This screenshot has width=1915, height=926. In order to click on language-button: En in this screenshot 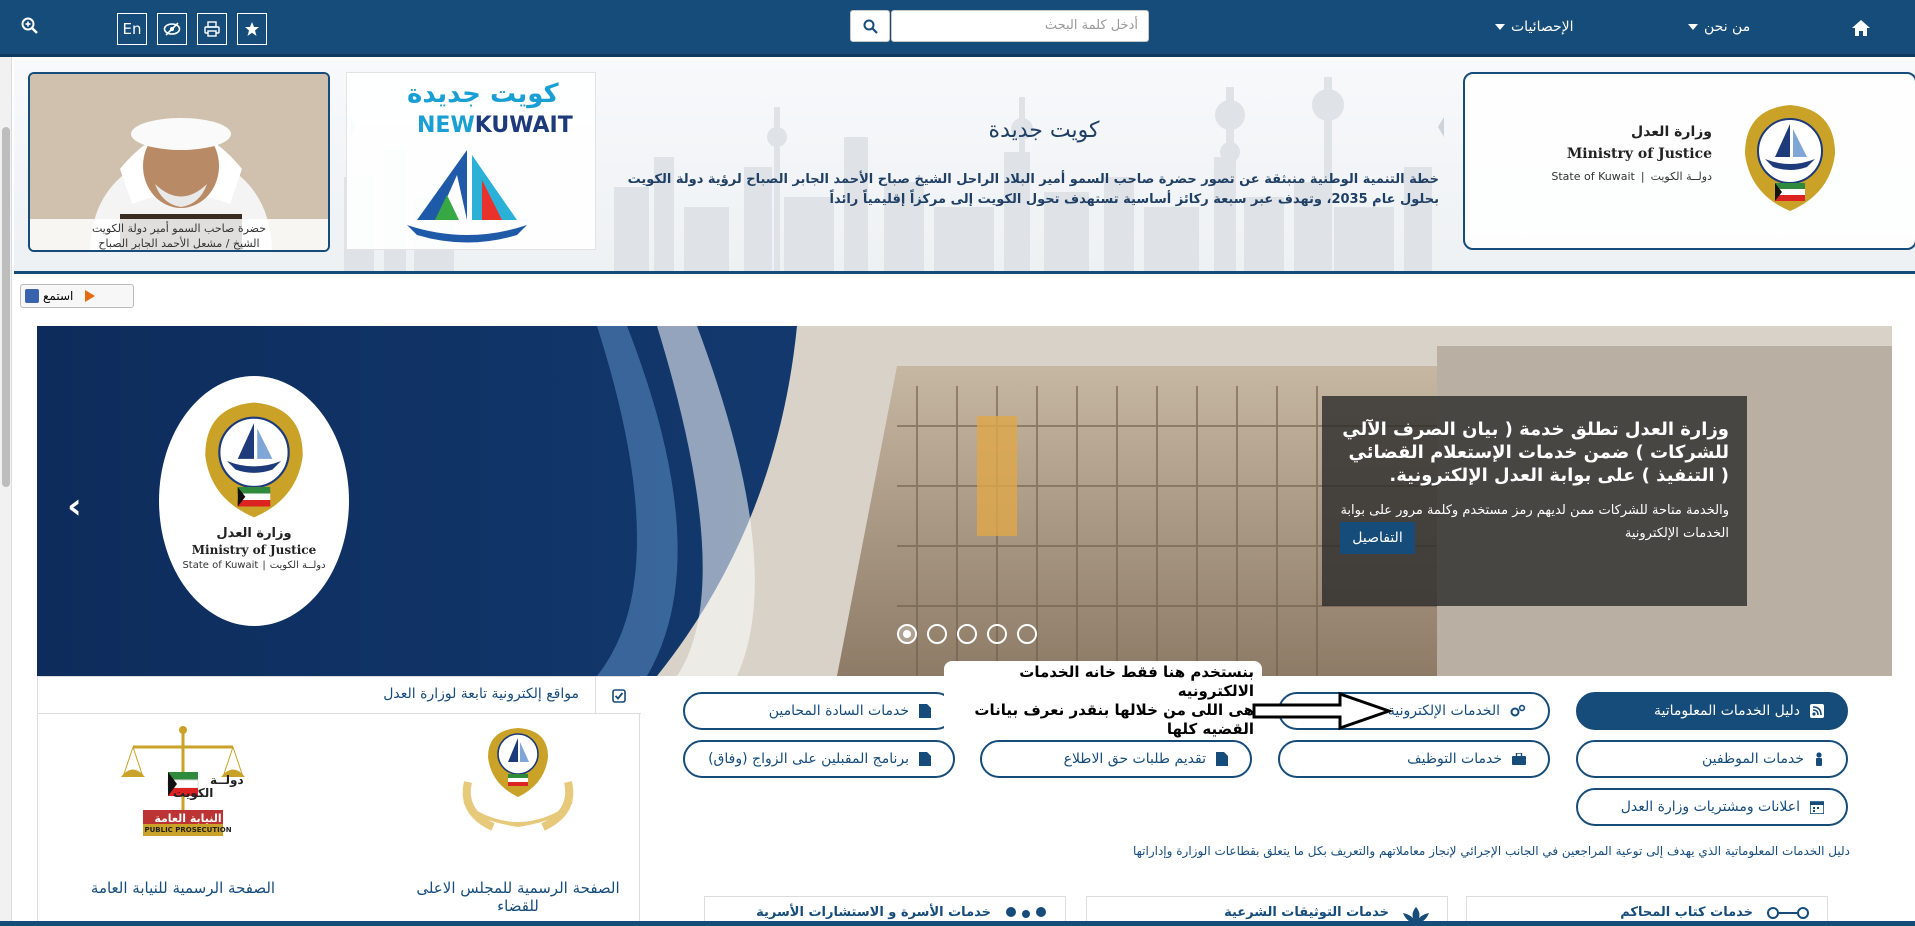, I will do `click(132, 29)`.